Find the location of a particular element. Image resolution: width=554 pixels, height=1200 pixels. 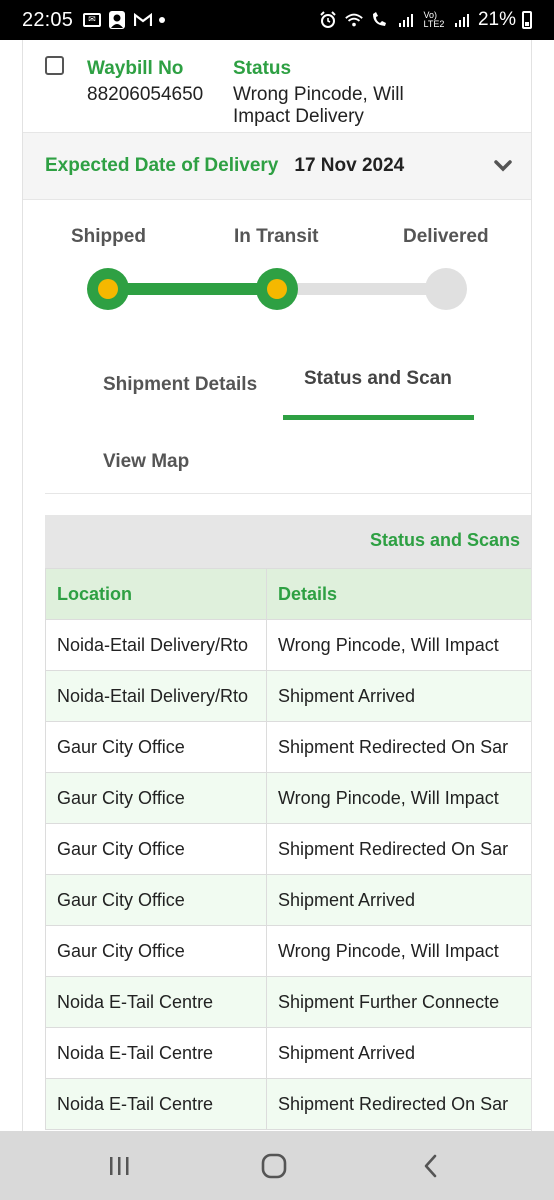

step-label-shipped: Shipped is located at coordinates (108, 236).